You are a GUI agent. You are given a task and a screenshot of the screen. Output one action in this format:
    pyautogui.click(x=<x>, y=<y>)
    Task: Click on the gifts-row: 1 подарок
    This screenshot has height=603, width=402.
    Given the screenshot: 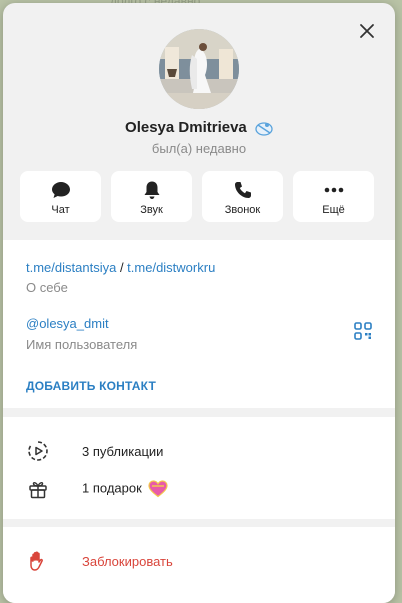 What is the action you would take?
    pyautogui.click(x=199, y=489)
    